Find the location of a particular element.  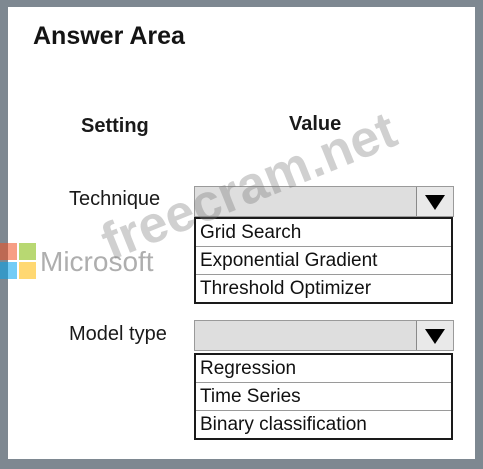

technique-option-exponential-gradient: Exponential Gradient is located at coordinates (323, 261).